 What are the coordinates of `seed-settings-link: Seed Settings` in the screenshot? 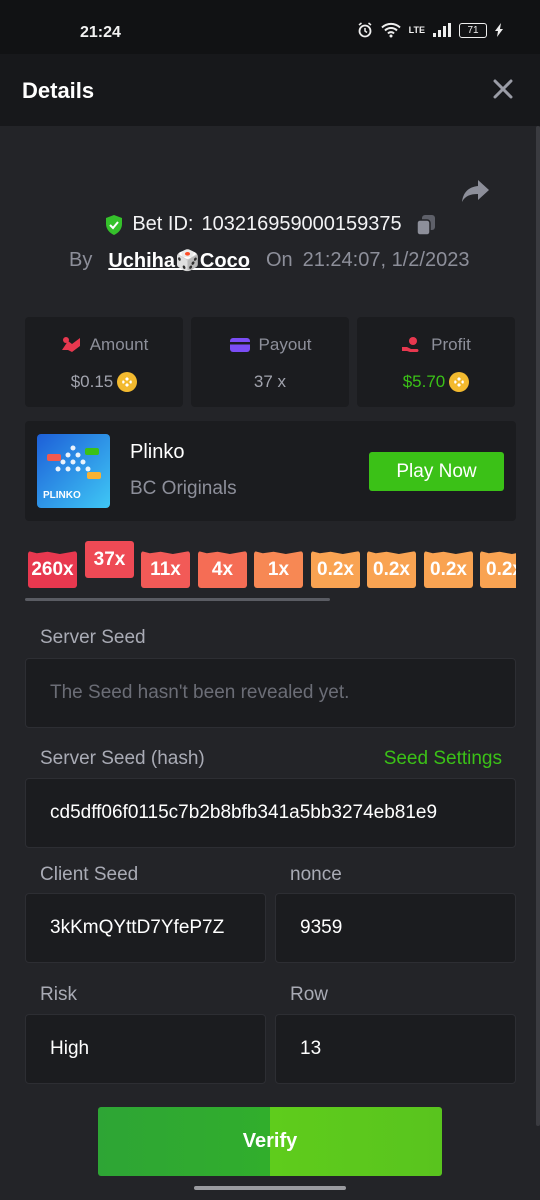 It's located at (443, 759).